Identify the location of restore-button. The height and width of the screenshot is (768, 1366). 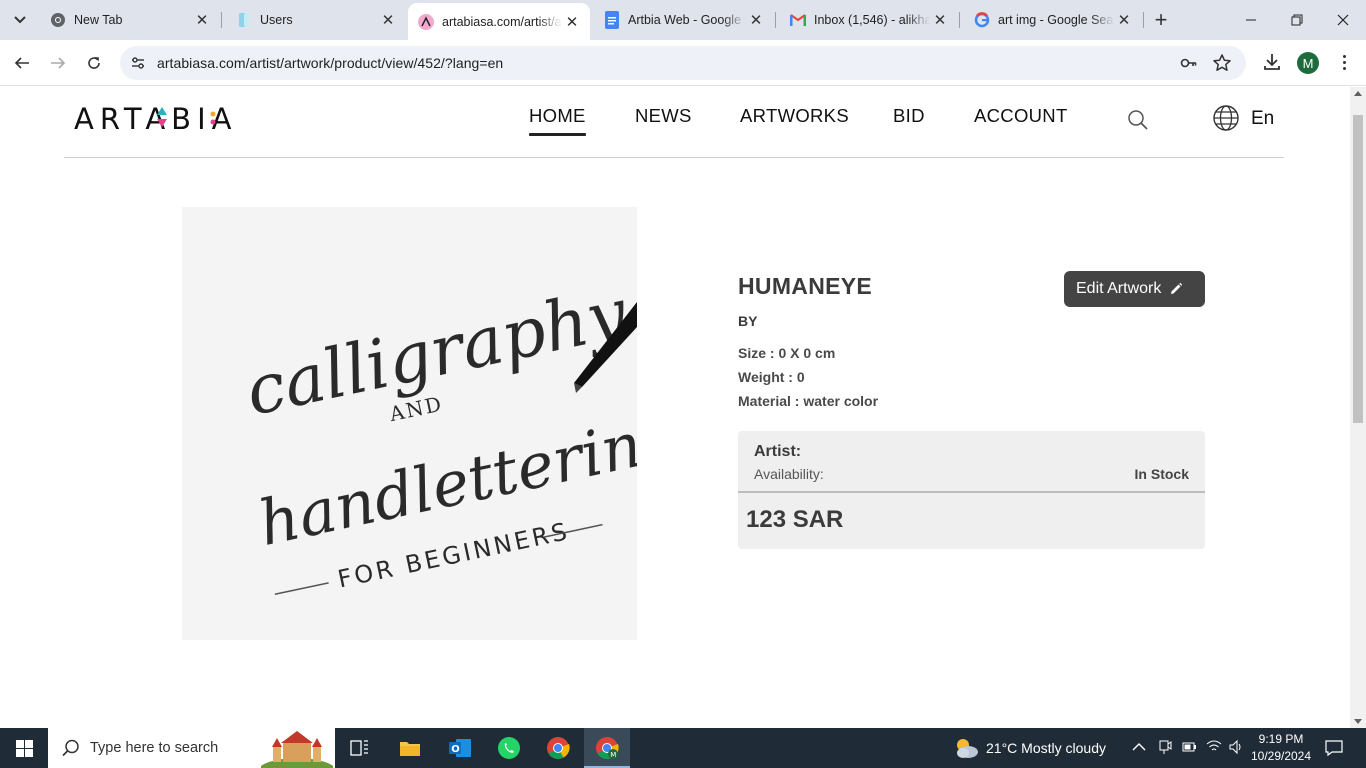
(1297, 20).